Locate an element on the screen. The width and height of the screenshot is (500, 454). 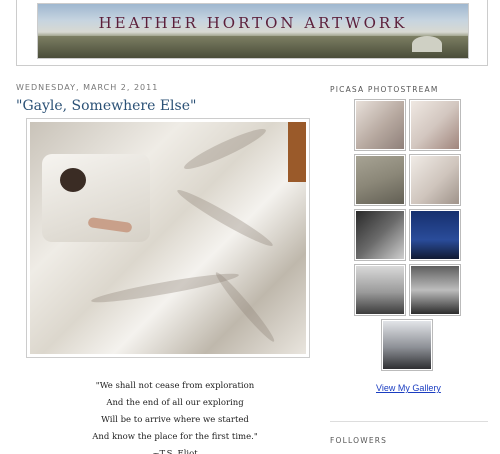
banner-tent is located at coordinates (427, 44).